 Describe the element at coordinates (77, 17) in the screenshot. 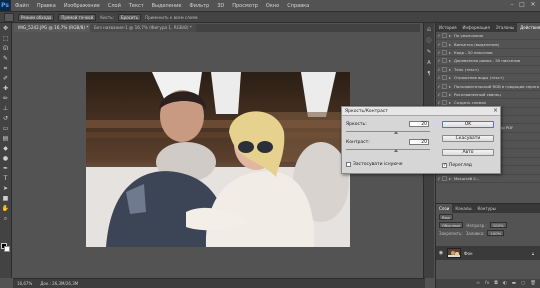

I see `mode-value-select: Прямой точкой` at that location.